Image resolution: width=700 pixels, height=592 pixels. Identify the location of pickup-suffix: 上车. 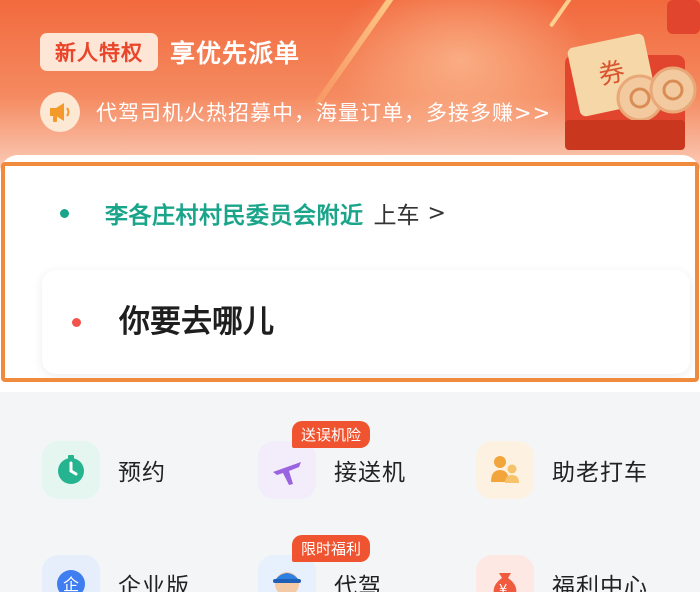
(396, 216).